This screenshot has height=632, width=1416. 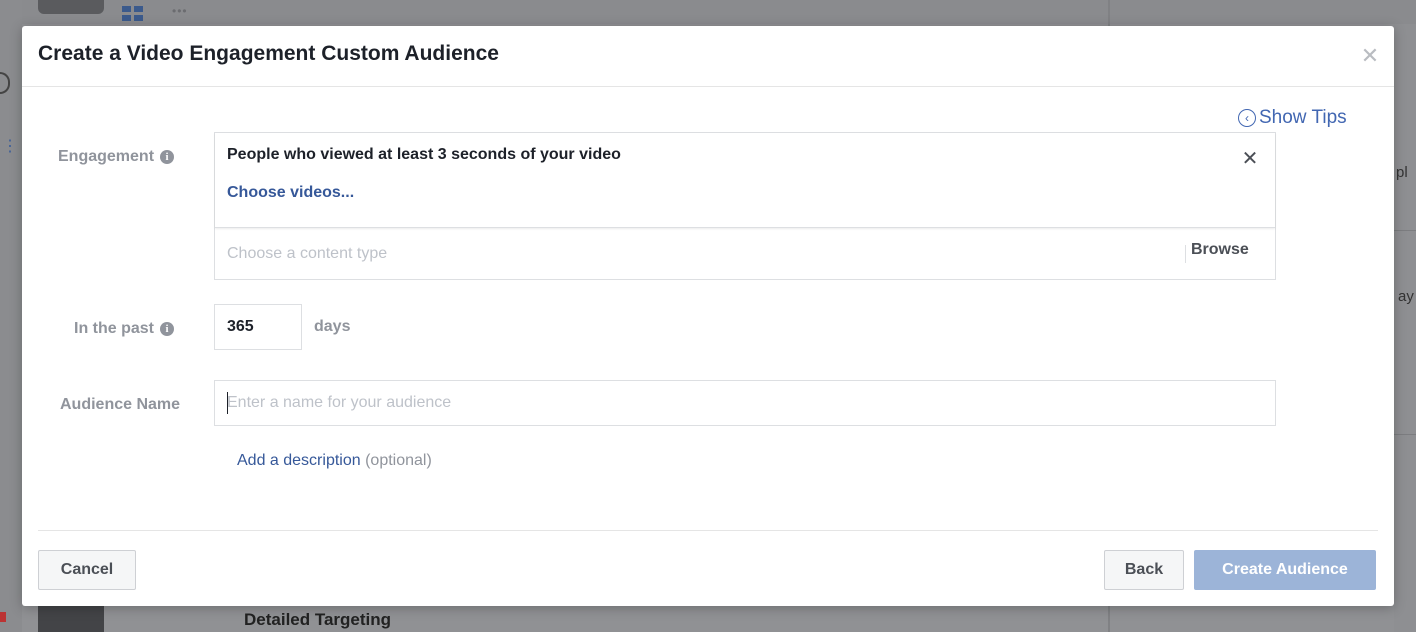 I want to click on in-the-past-label-text: In the past, so click(x=114, y=328).